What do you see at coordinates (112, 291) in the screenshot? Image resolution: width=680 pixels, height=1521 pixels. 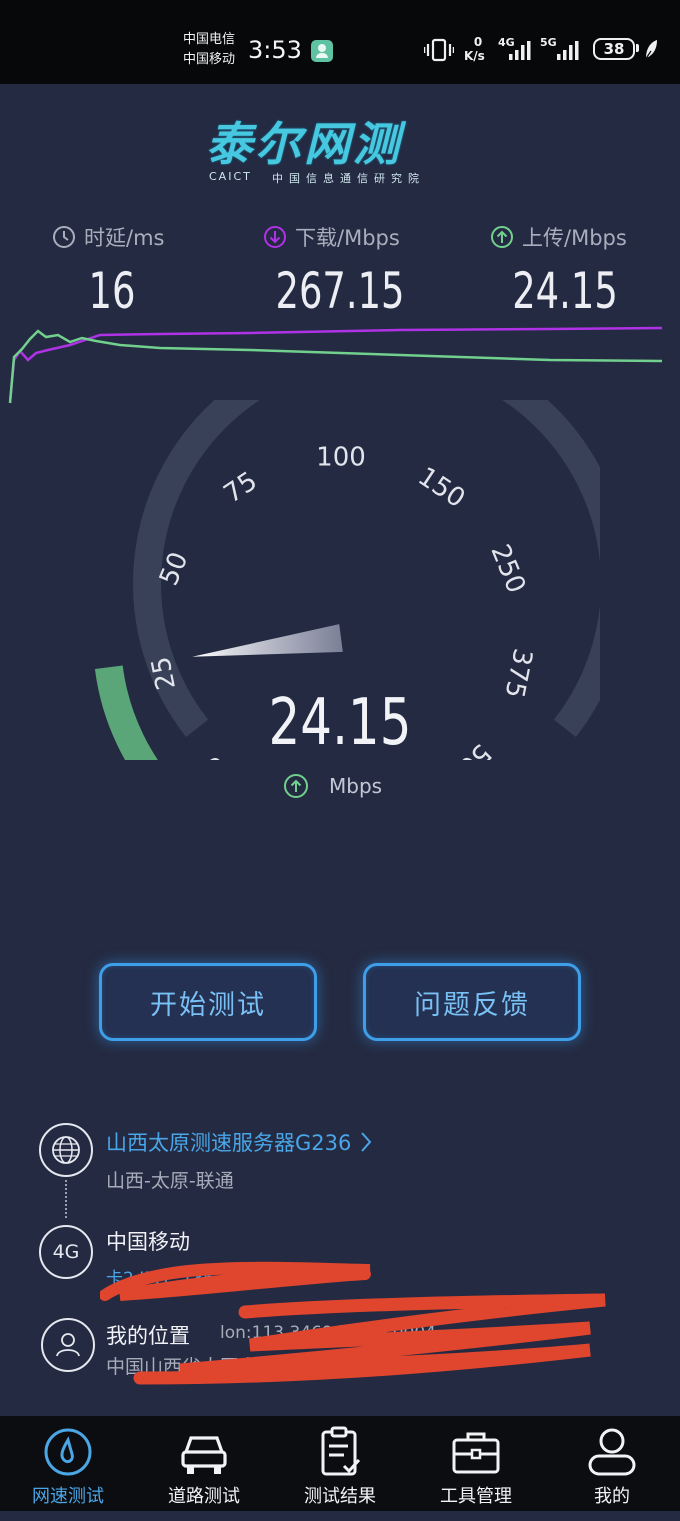 I see `latency-value: 16` at bounding box center [112, 291].